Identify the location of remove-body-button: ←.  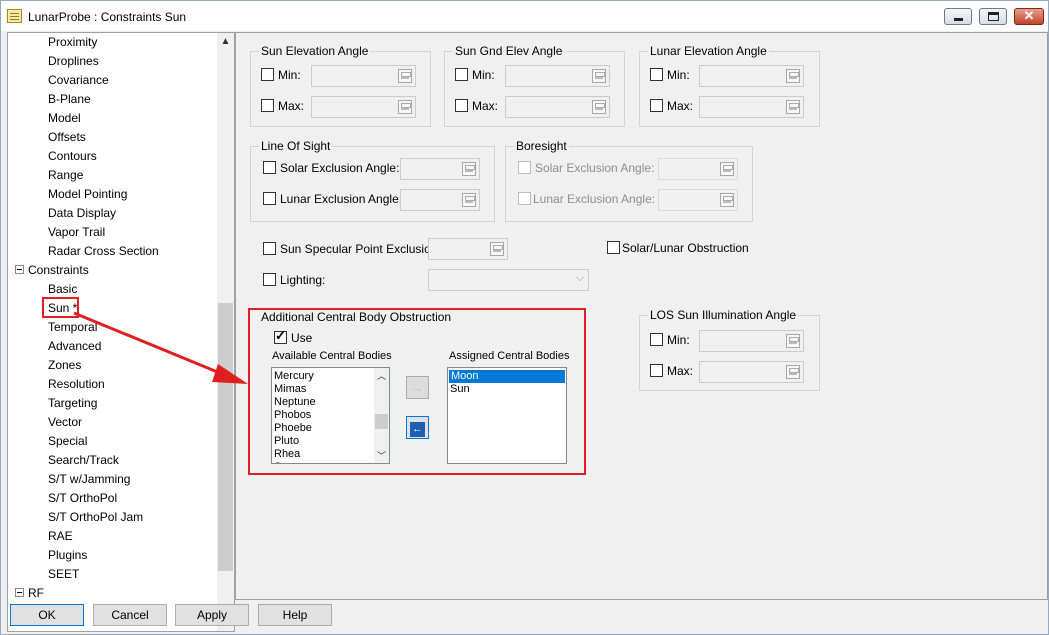
(417, 427).